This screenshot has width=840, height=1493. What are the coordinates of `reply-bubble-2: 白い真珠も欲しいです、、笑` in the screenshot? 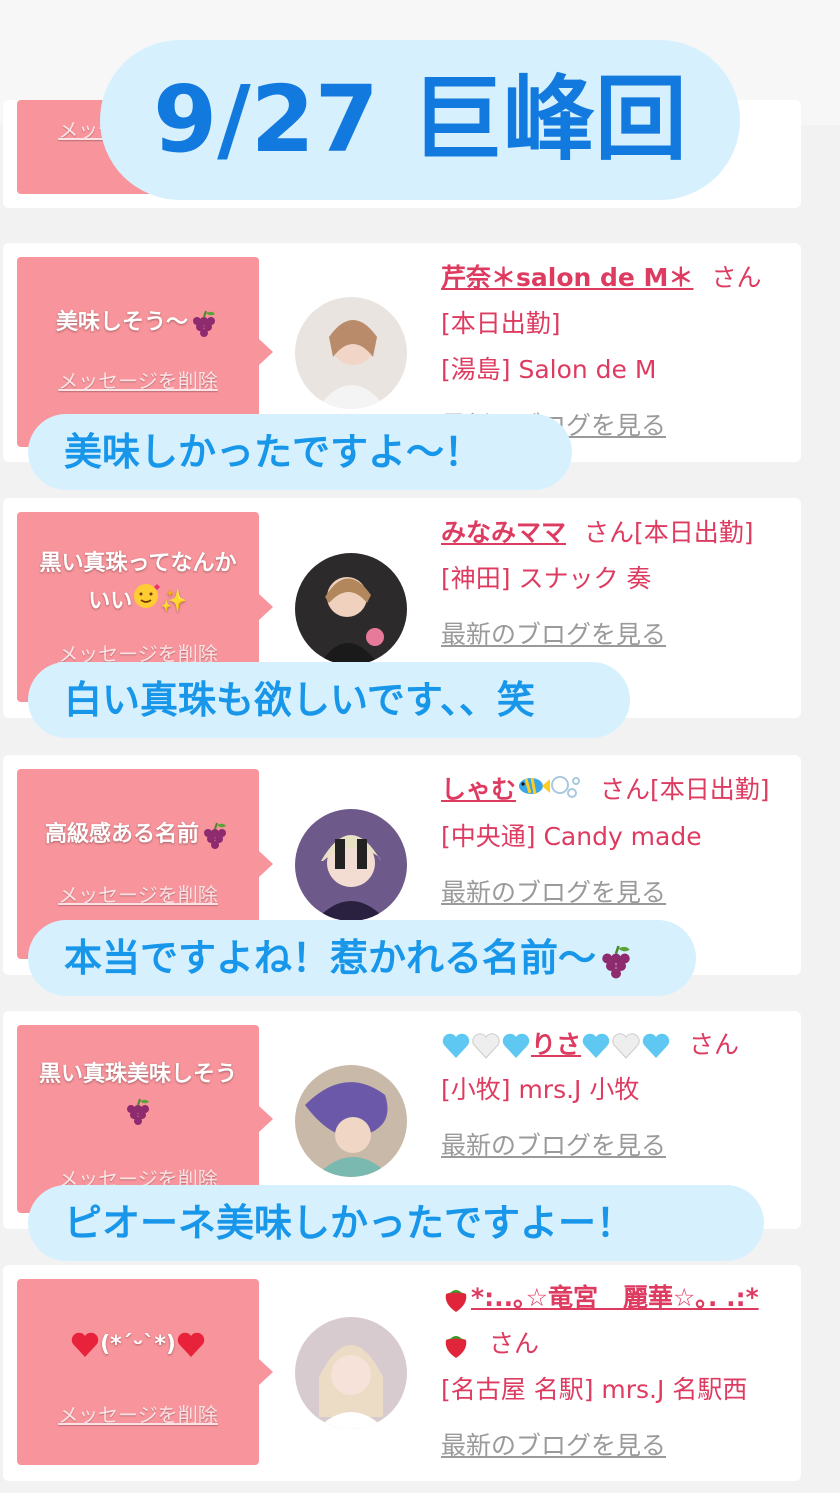 It's located at (329, 700).